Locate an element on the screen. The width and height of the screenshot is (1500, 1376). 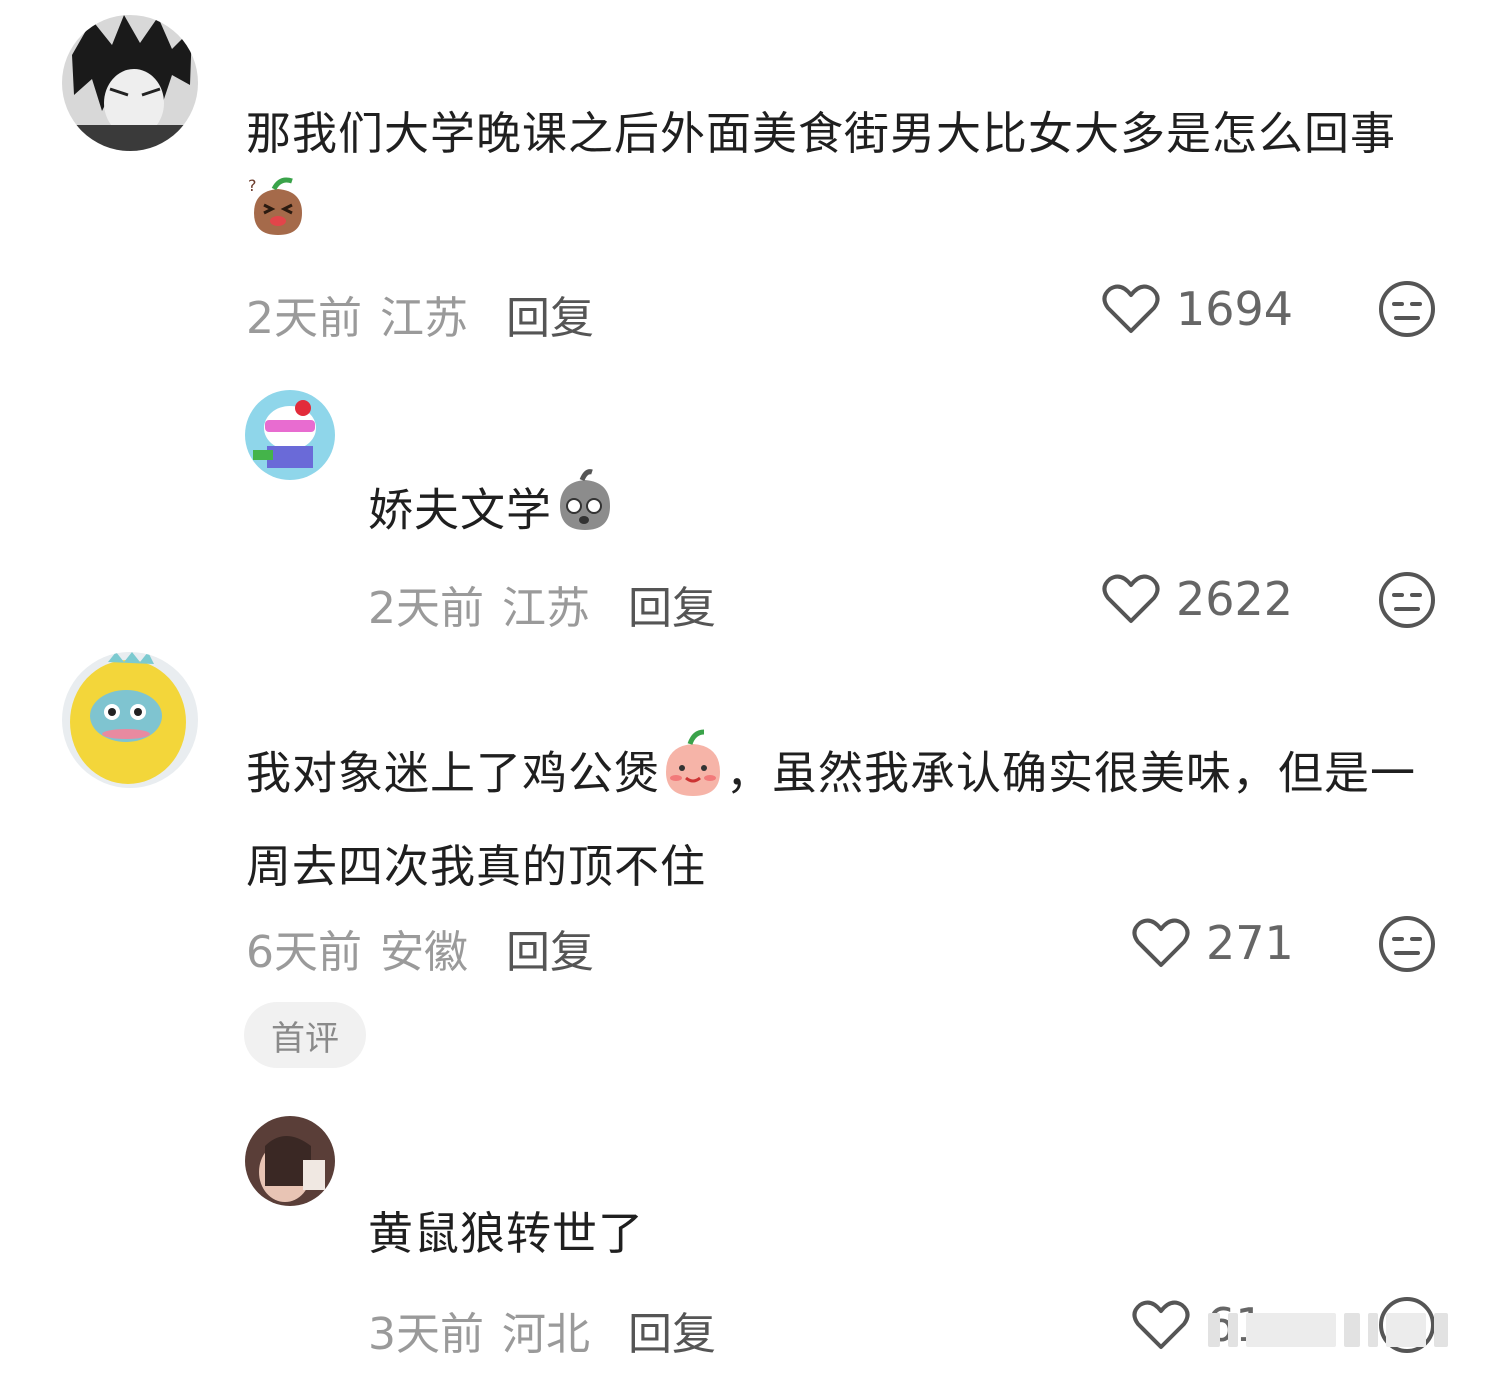
comment-time: 3天前 is located at coordinates (426, 1334).